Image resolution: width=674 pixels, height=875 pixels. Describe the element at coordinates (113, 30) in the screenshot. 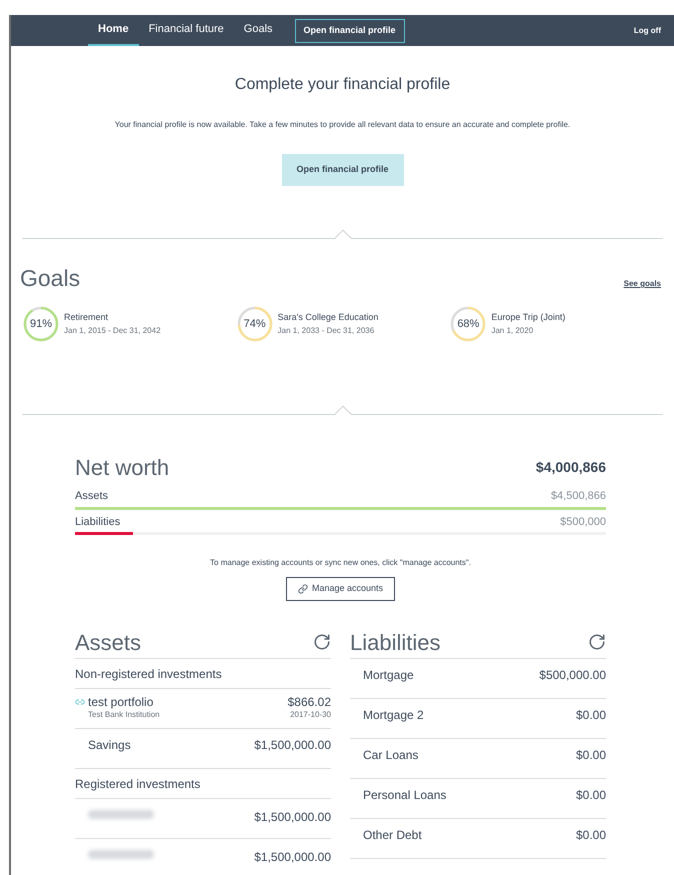

I see `nav-tab: Home` at that location.